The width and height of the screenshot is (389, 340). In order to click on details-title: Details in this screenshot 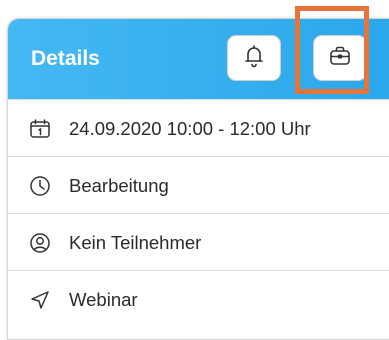, I will do `click(65, 58)`.